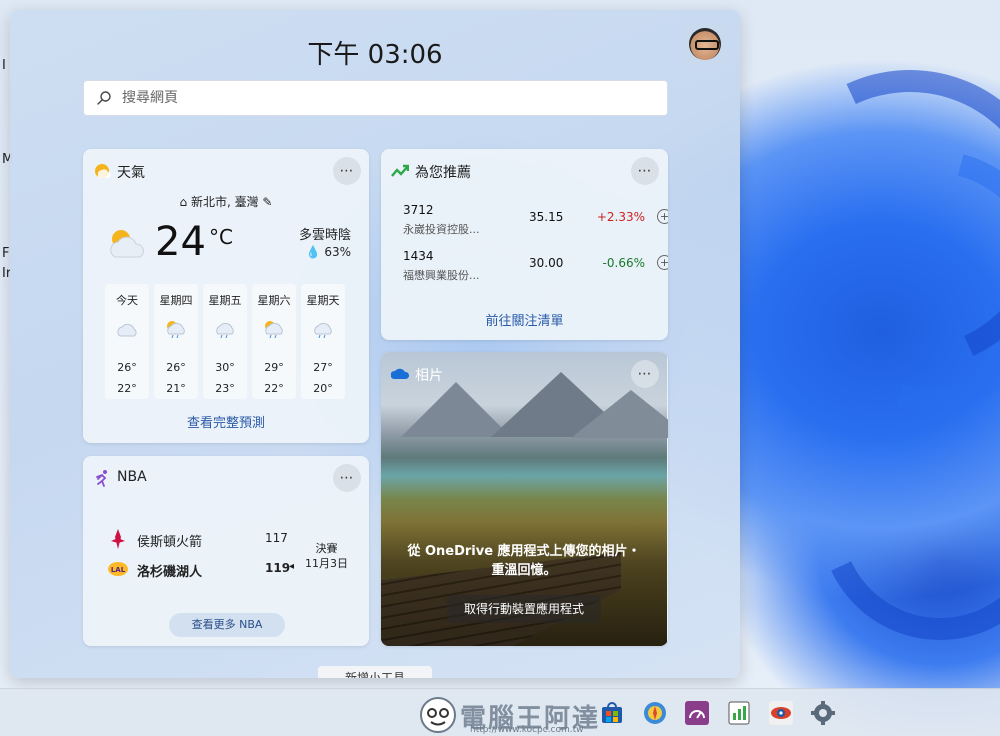  What do you see at coordinates (274, 367) in the screenshot?
I see `forecast-high: 29°` at bounding box center [274, 367].